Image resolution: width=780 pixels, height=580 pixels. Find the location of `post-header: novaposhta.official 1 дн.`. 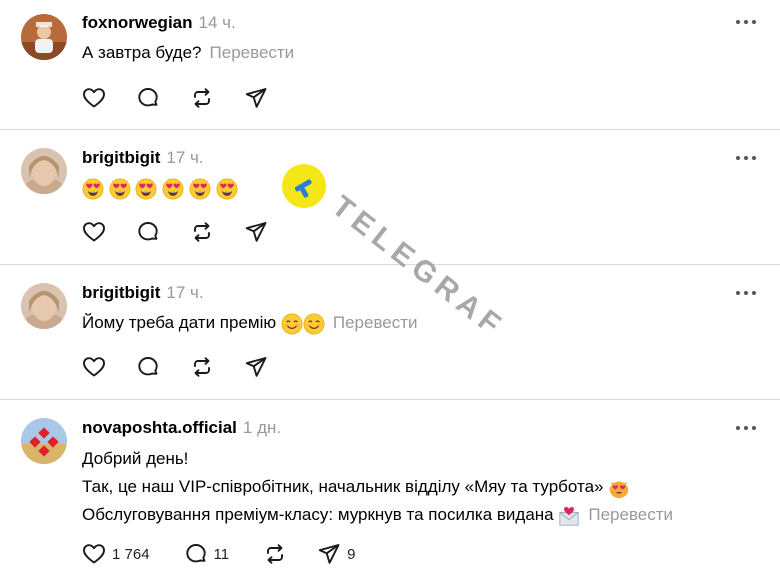

post-header: novaposhta.official 1 дн. is located at coordinates (181, 428).